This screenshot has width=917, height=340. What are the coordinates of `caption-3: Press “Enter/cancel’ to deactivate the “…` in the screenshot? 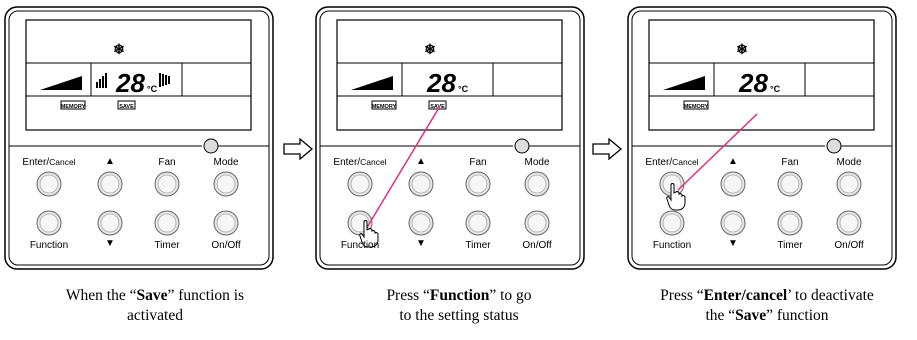 It's located at (767, 305).